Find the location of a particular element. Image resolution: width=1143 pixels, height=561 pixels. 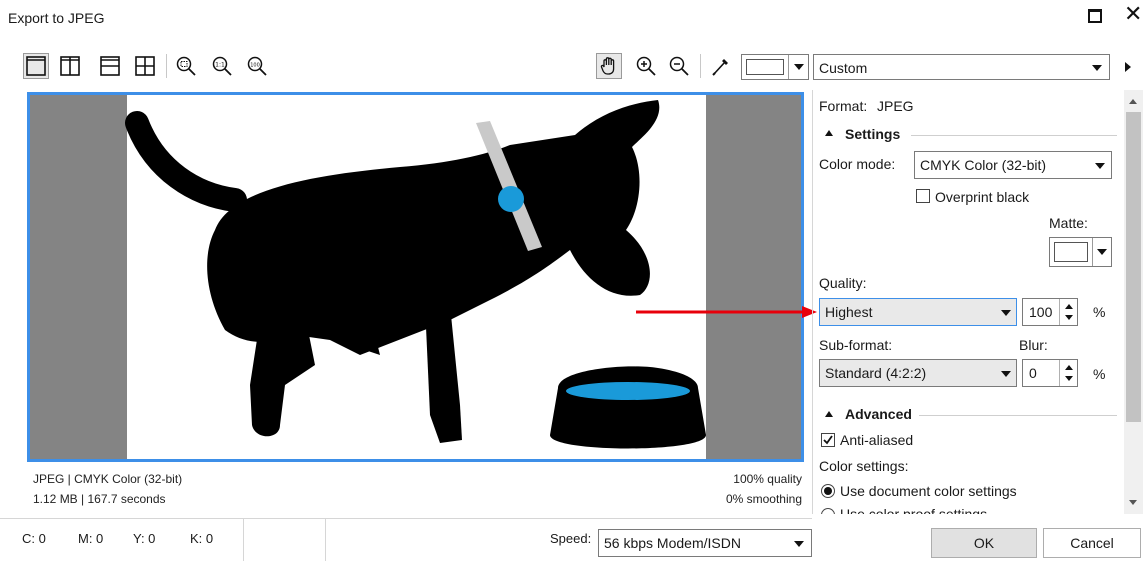

zoom-out-icon is located at coordinates (679, 66).